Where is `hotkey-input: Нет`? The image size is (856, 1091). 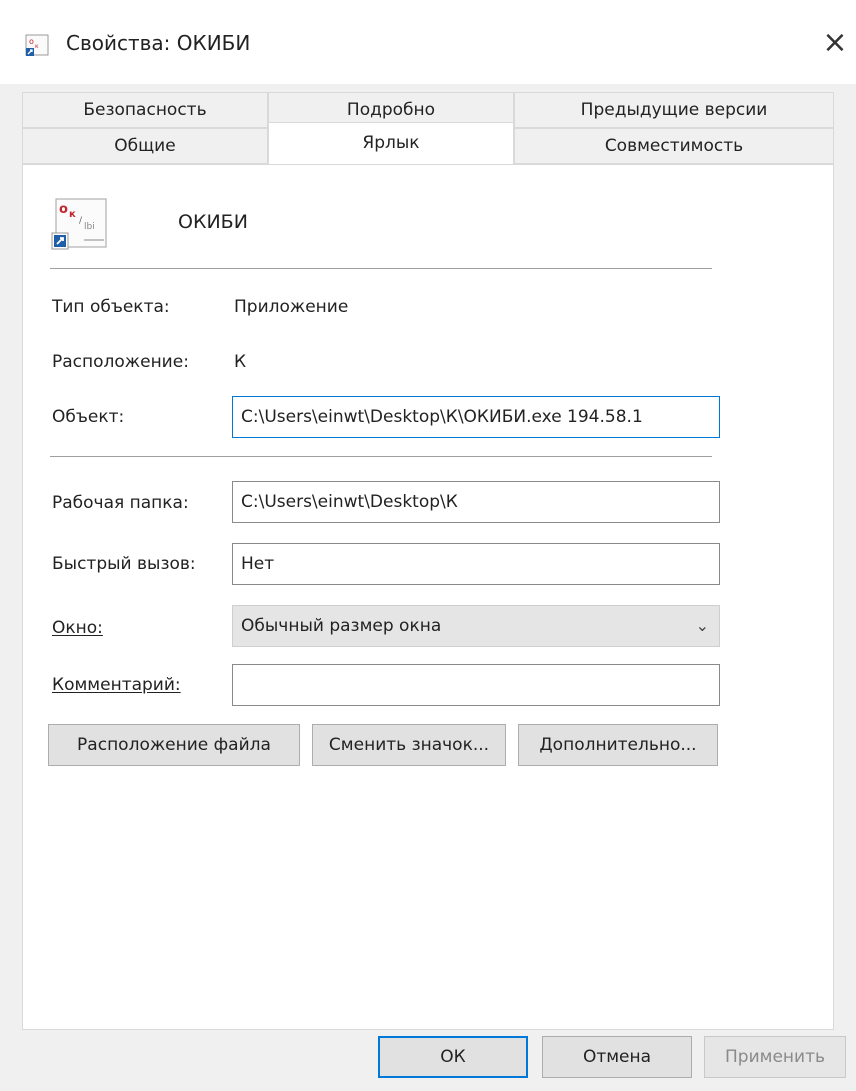
hotkey-input: Нет is located at coordinates (476, 564).